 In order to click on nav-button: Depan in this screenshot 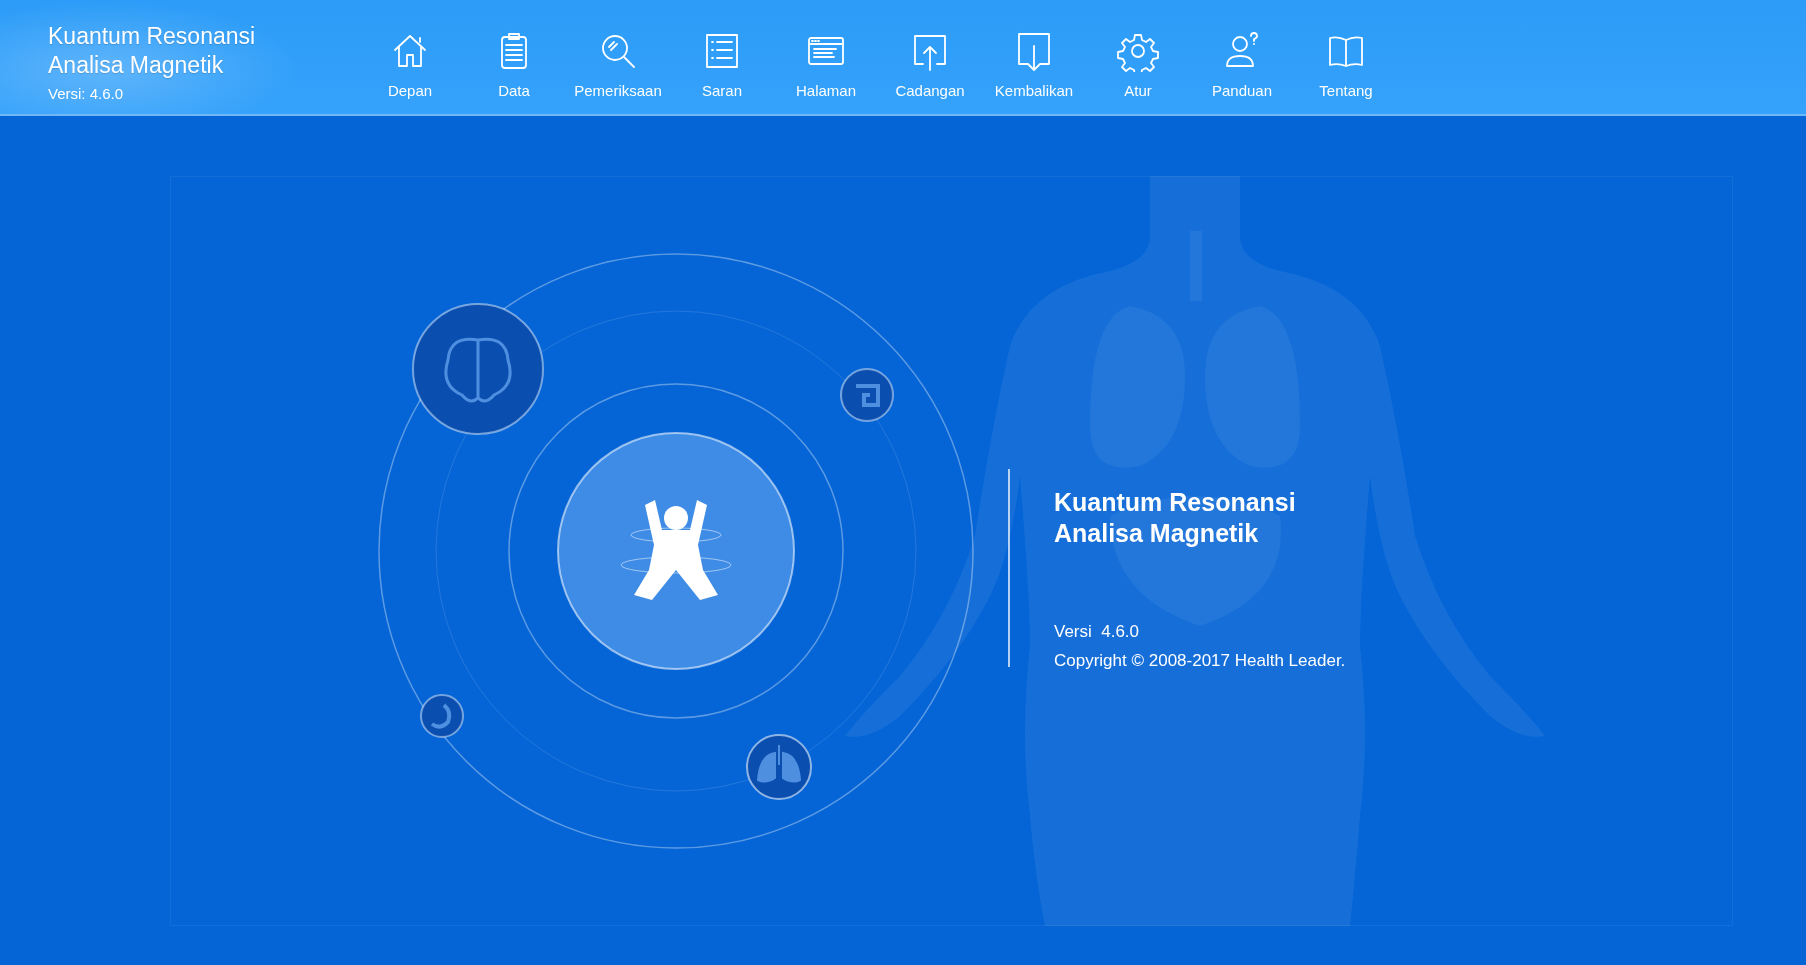, I will do `click(410, 57)`.